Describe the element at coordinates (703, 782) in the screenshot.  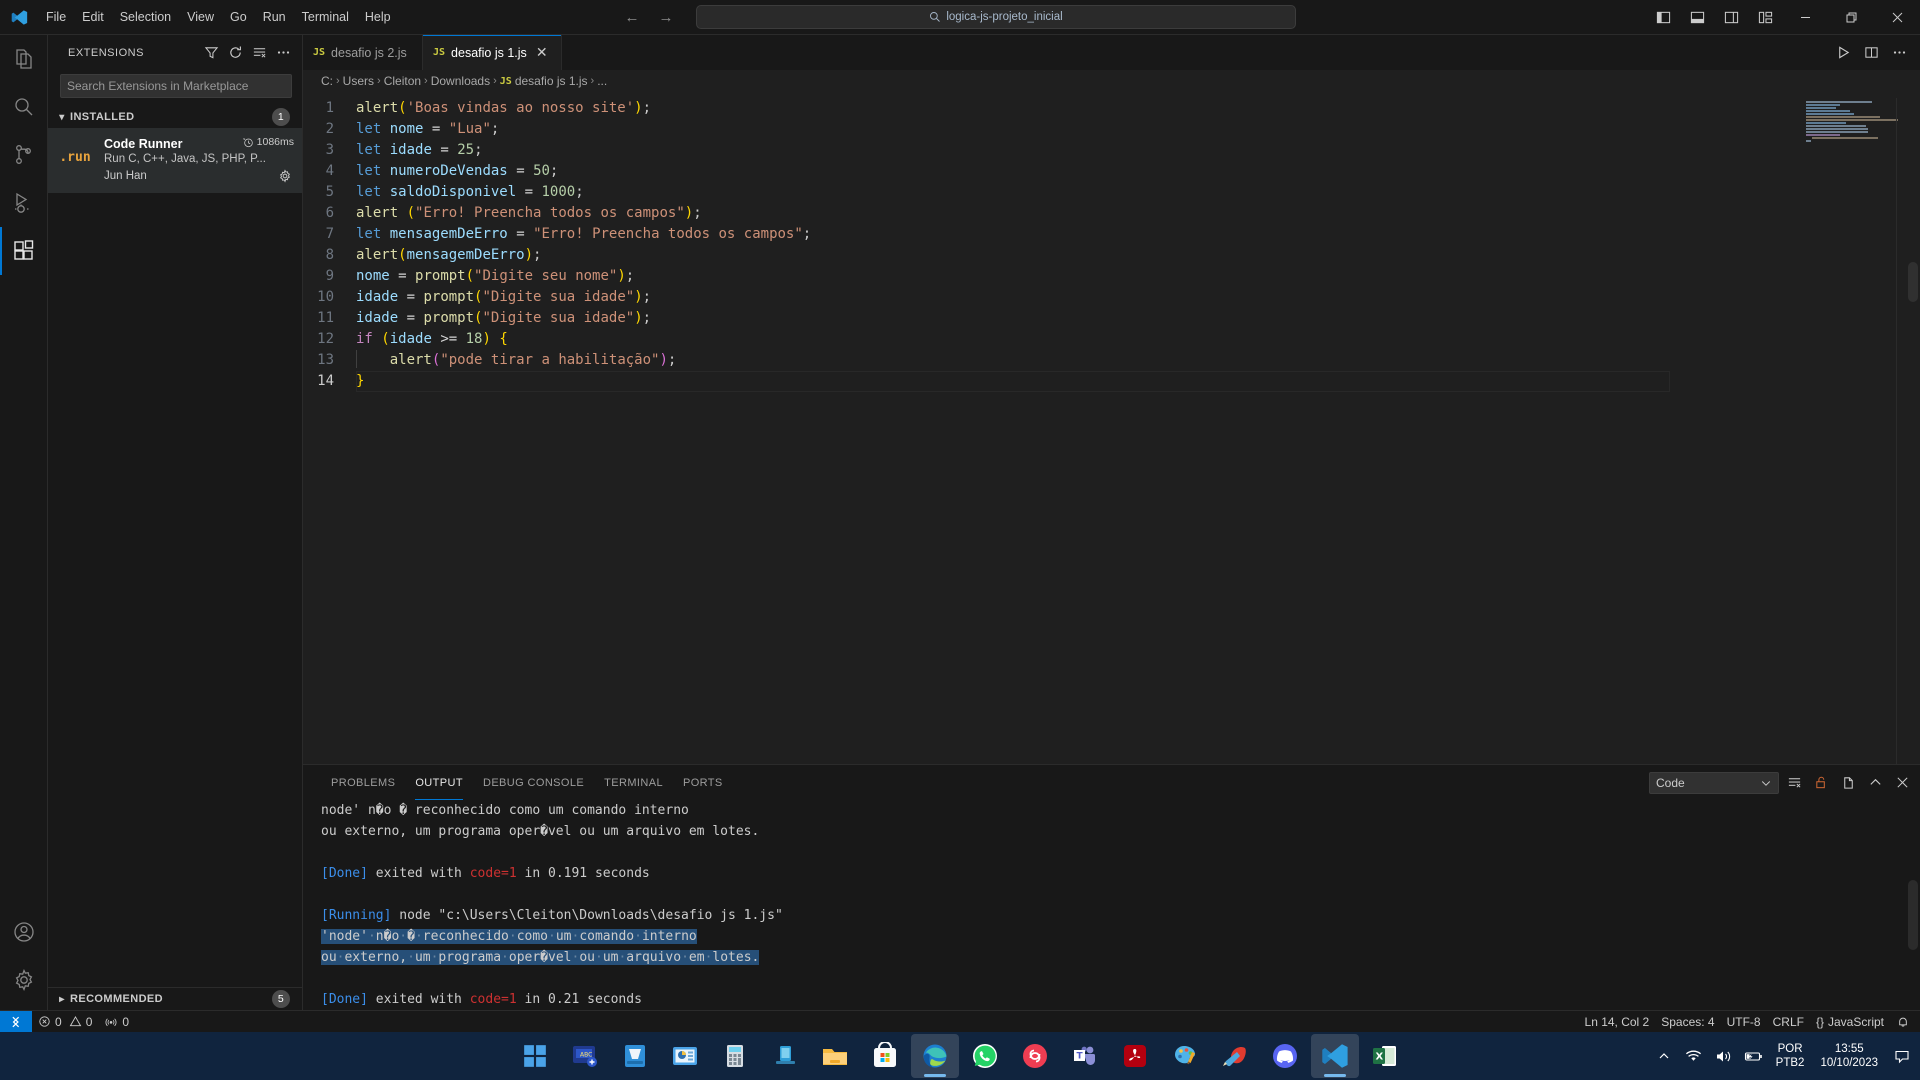
I see `panel-tab-ports: PORTS` at that location.